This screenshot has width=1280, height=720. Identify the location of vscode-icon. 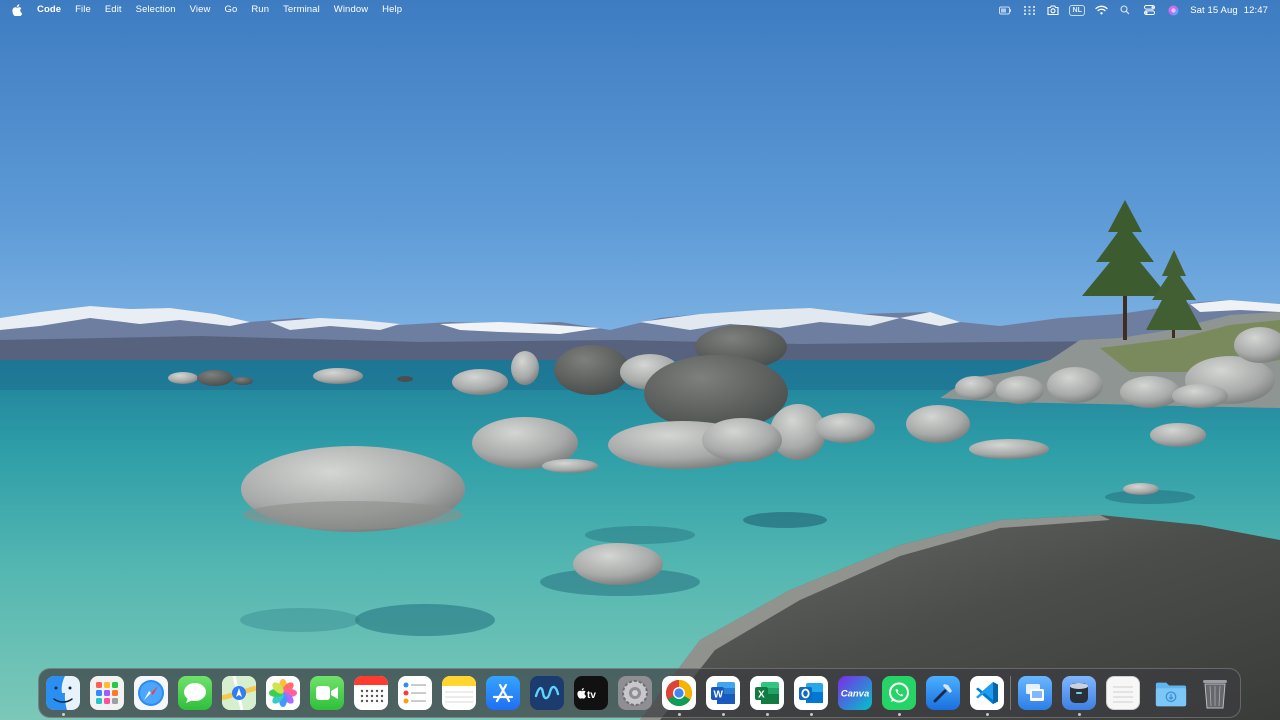
(987, 693).